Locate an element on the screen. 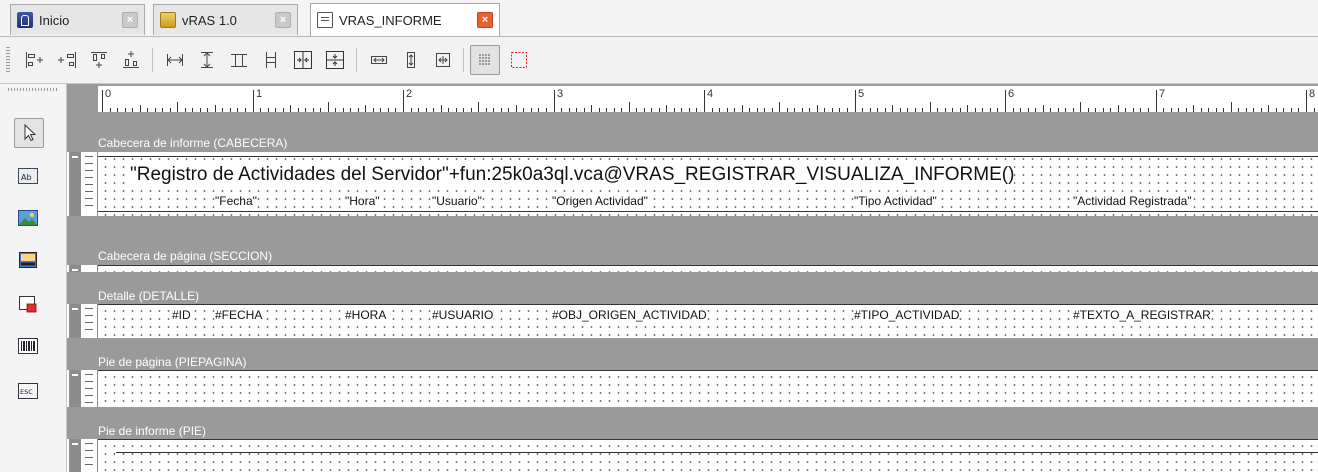  expand-both-icon is located at coordinates (443, 60).